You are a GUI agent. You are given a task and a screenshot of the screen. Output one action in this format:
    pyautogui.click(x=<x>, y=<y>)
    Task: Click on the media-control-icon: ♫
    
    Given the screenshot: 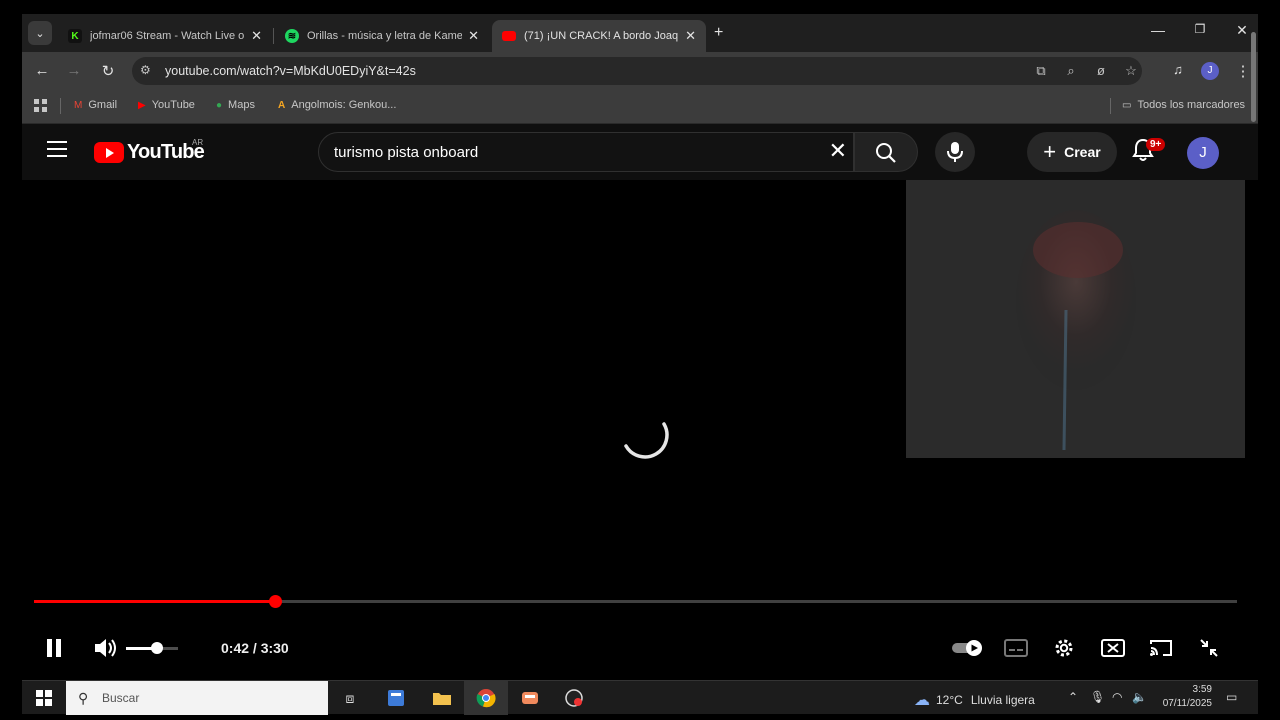 What is the action you would take?
    pyautogui.click(x=1178, y=69)
    